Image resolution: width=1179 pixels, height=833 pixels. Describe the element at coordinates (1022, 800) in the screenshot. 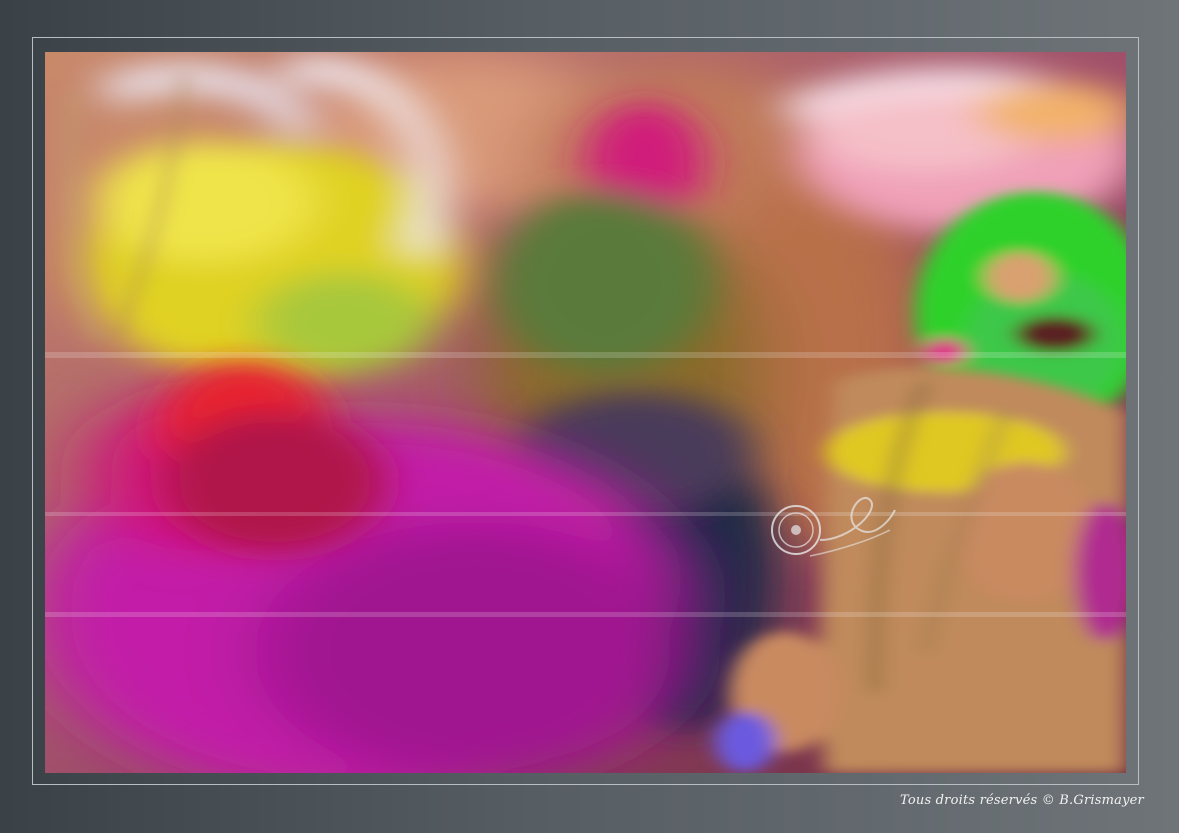

I see `copyright-credit: Tous droits réservés © B.Grismayer` at that location.